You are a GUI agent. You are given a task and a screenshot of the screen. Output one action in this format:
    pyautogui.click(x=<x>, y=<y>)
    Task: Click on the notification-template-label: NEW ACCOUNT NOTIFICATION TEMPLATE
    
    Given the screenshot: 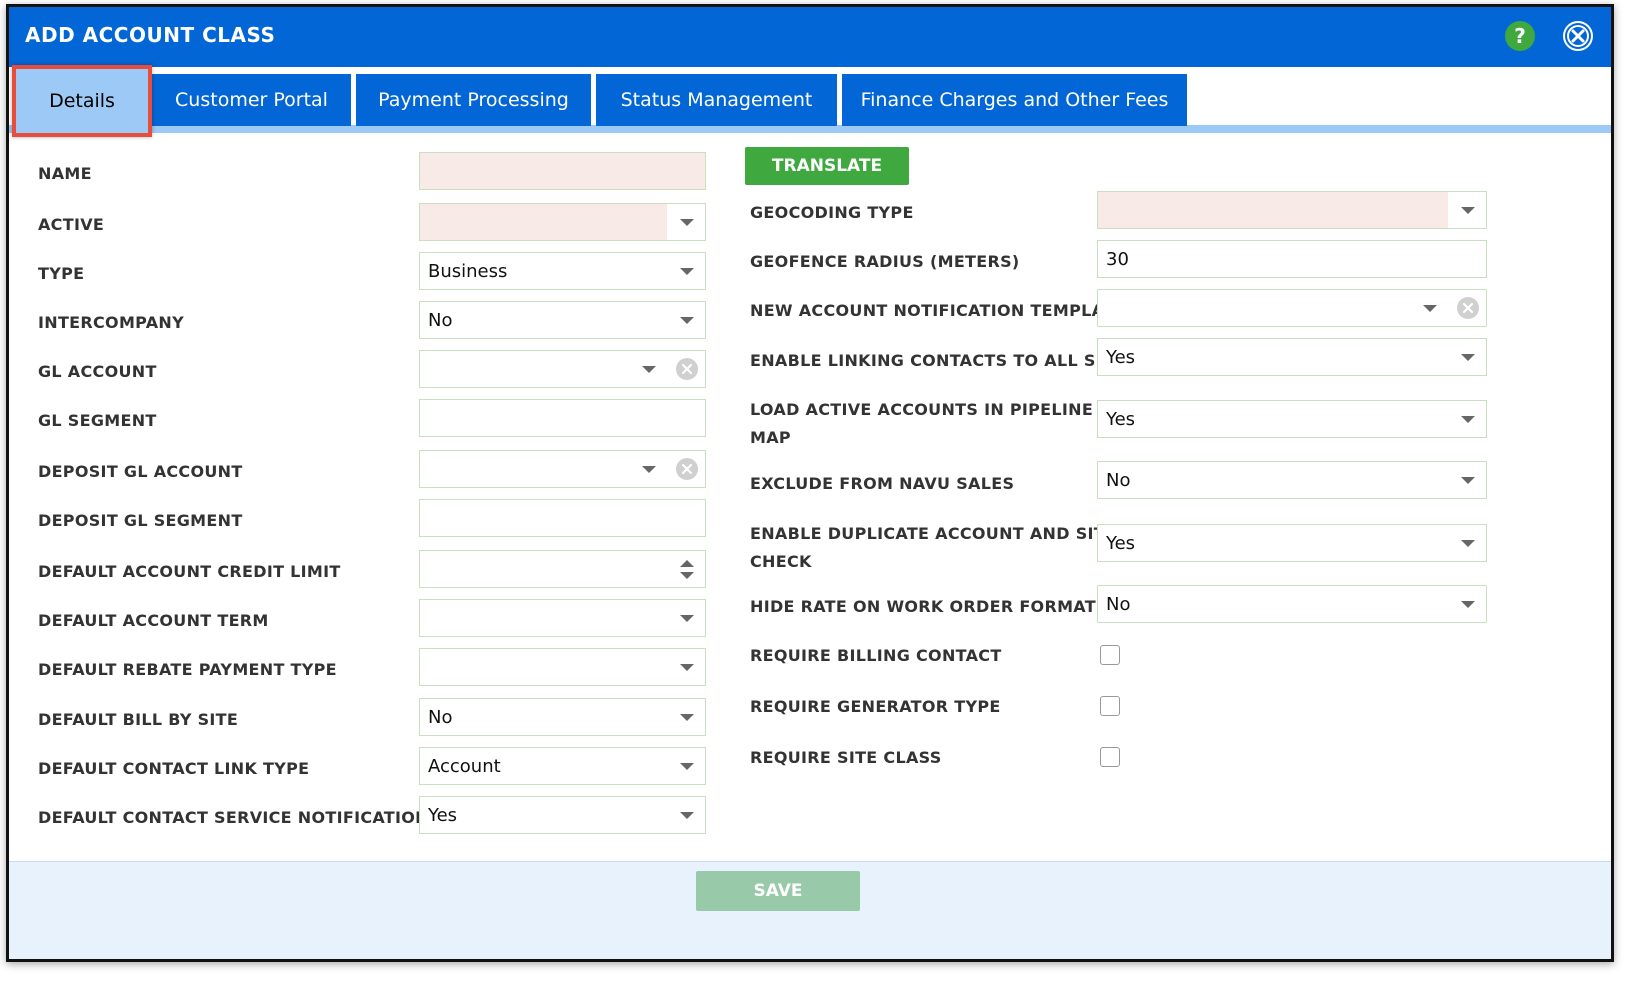 What is the action you would take?
    pyautogui.click(x=938, y=310)
    